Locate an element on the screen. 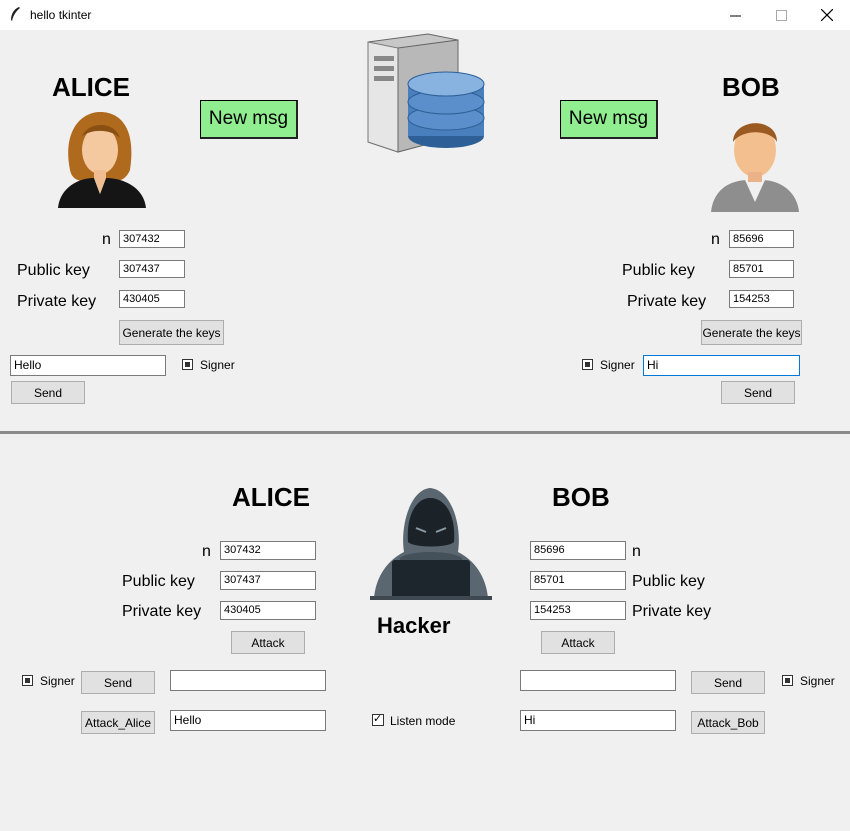 This screenshot has height=831, width=850. listen-mode-checkbox is located at coordinates (378, 719).